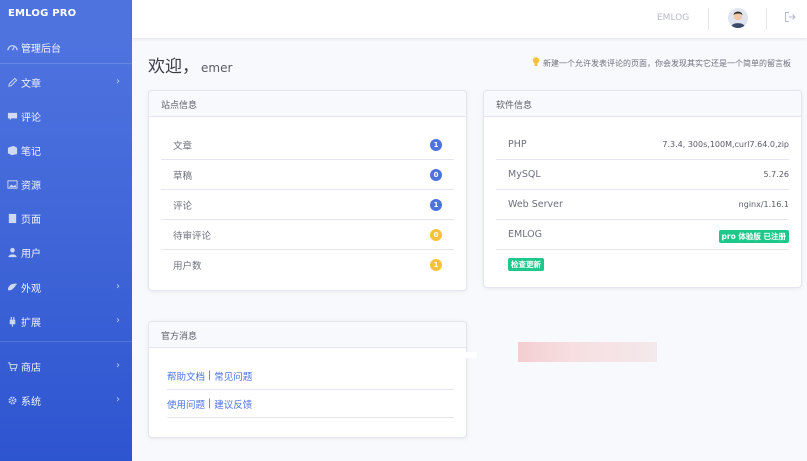  I want to click on user-icon, so click(12, 252).